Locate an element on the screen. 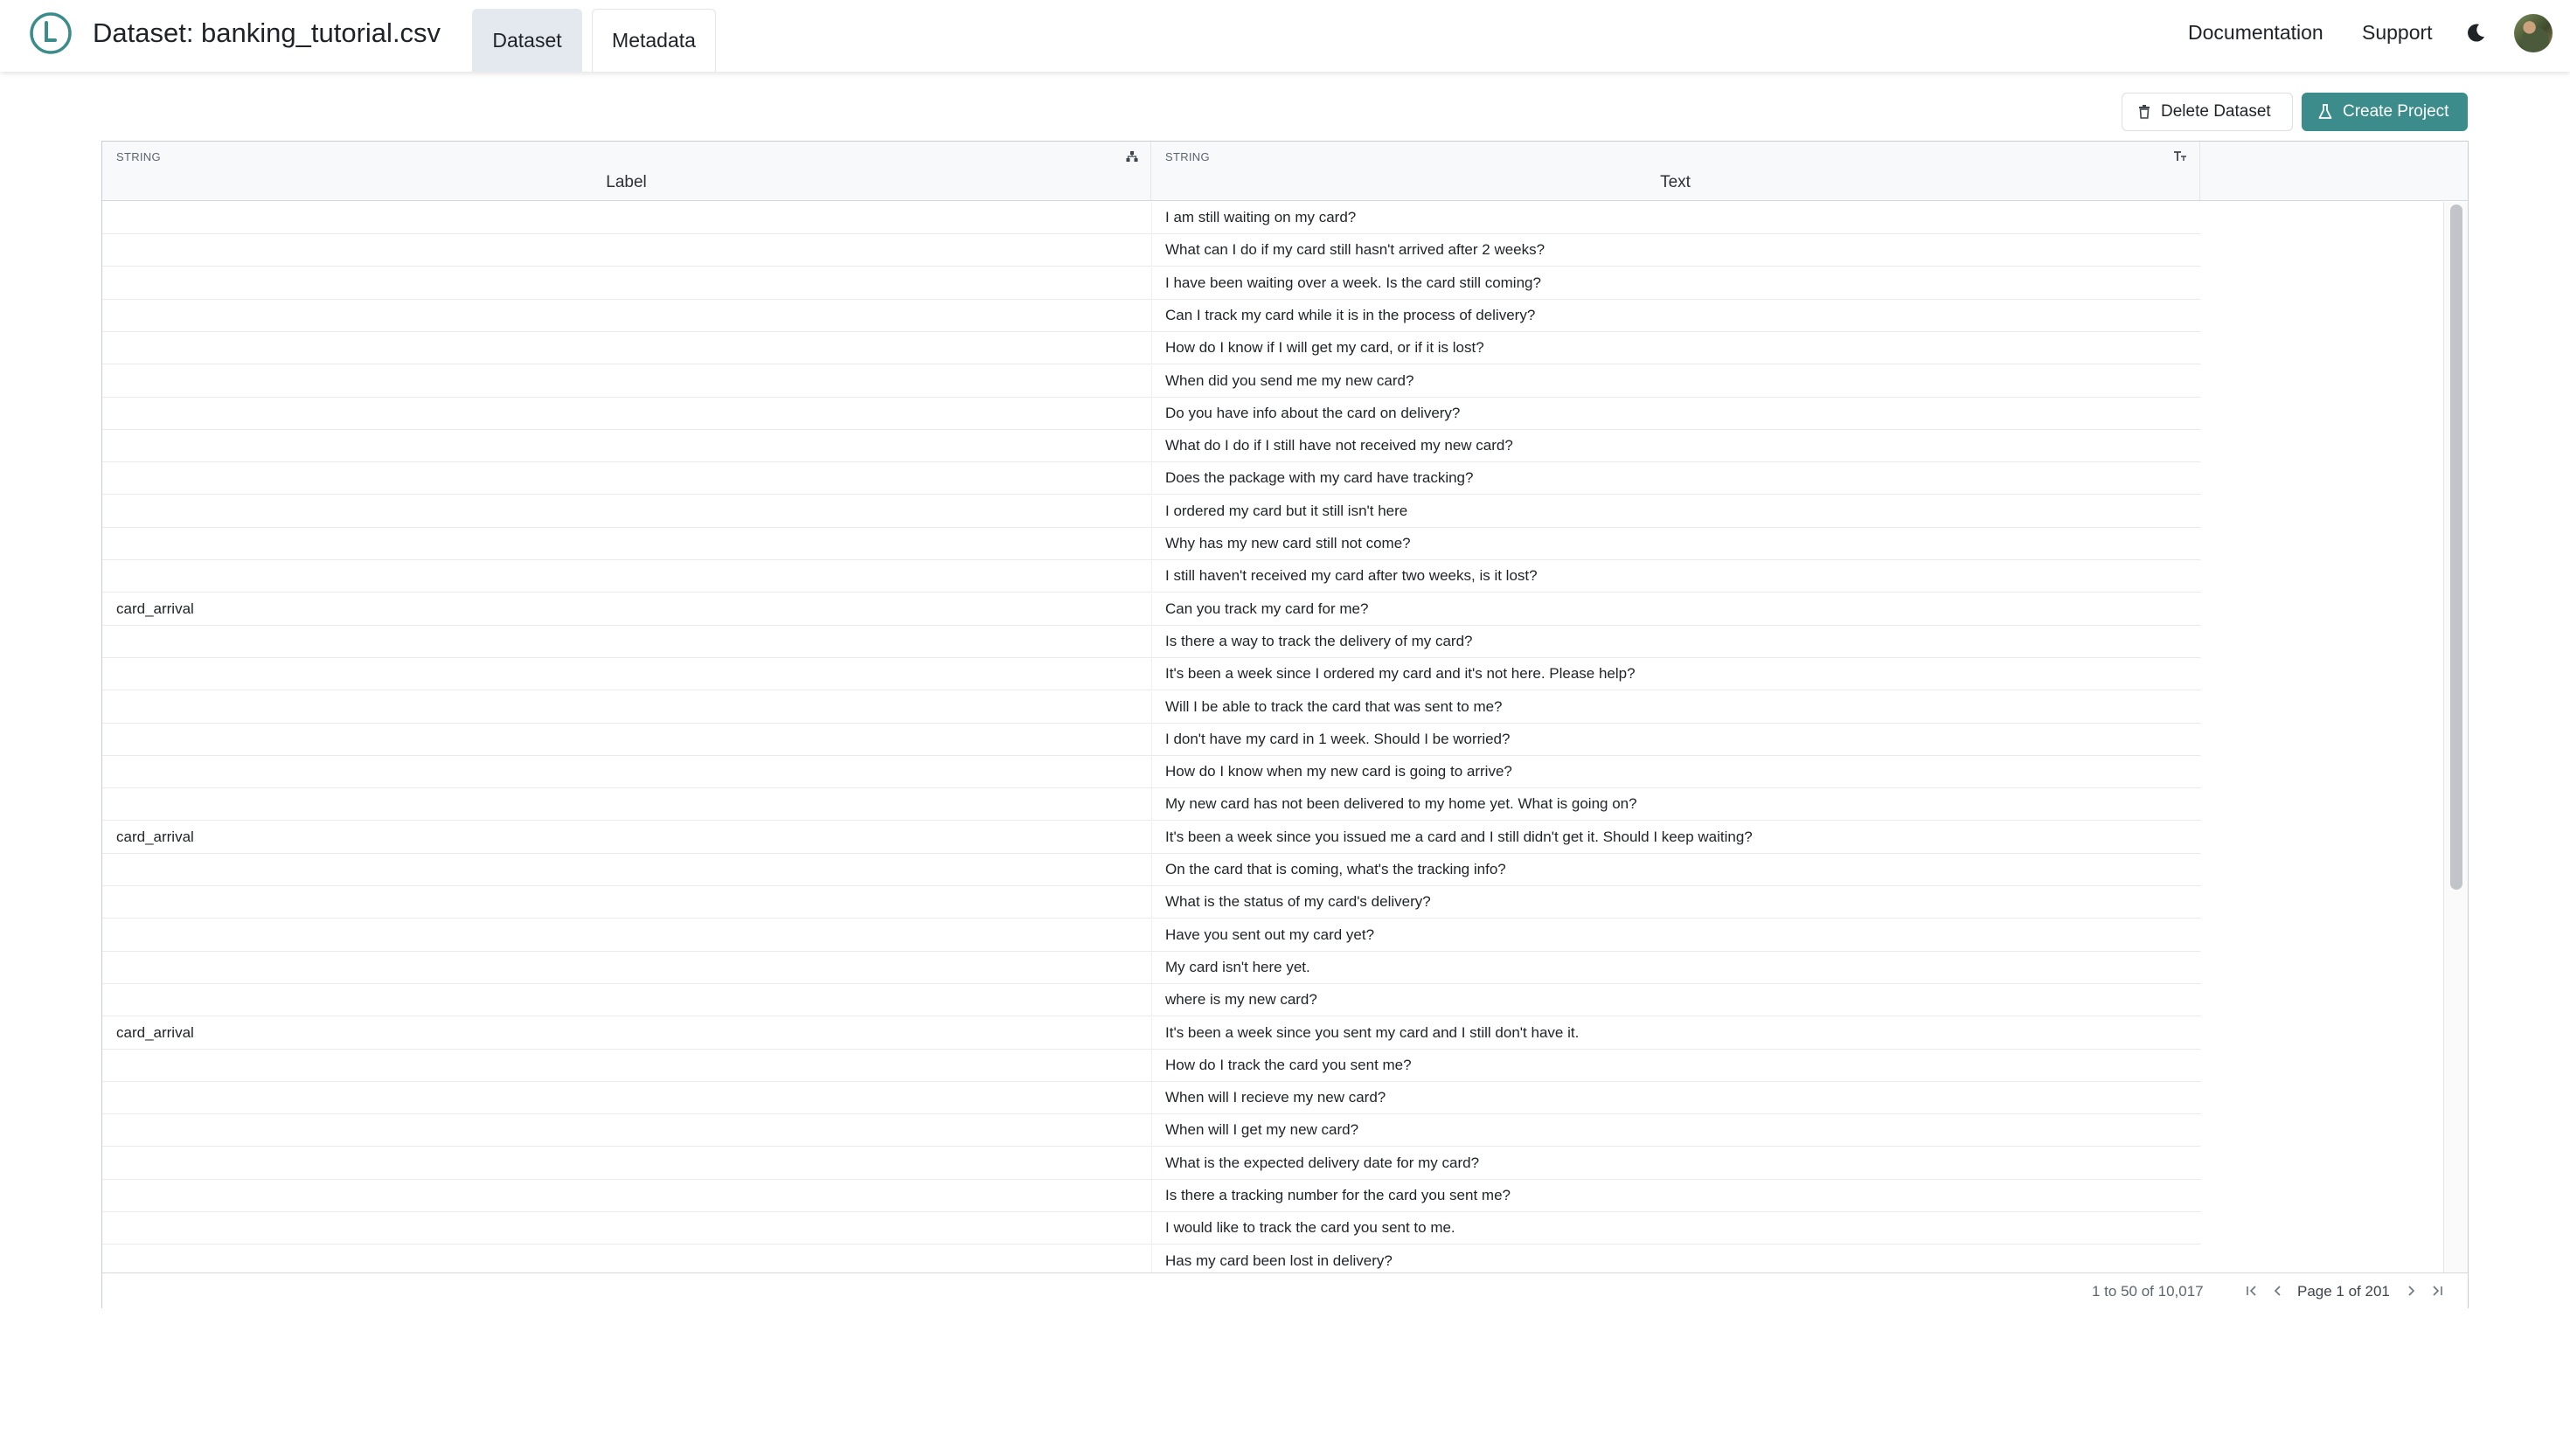 This screenshot has height=1456, width=2570. cell-text: Have you sent out my card yet? is located at coordinates (1269, 935).